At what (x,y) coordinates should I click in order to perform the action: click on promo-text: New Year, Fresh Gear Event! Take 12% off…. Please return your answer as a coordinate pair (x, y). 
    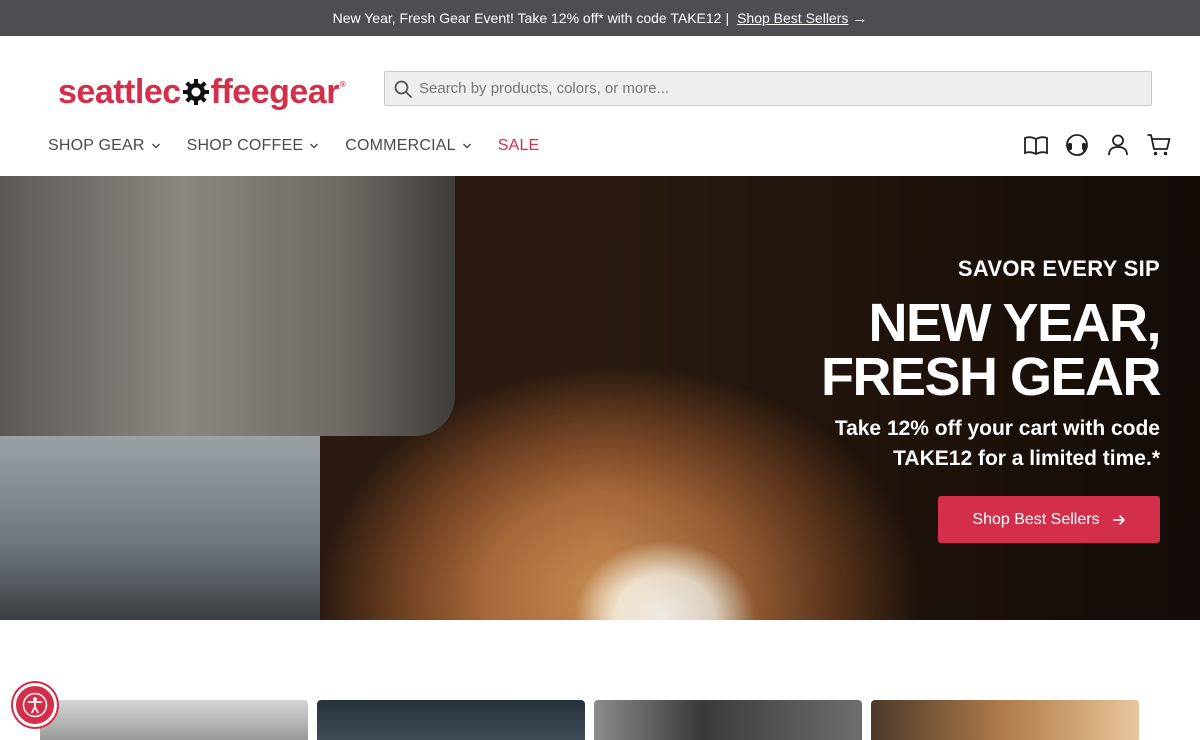
    Looking at the image, I should click on (527, 18).